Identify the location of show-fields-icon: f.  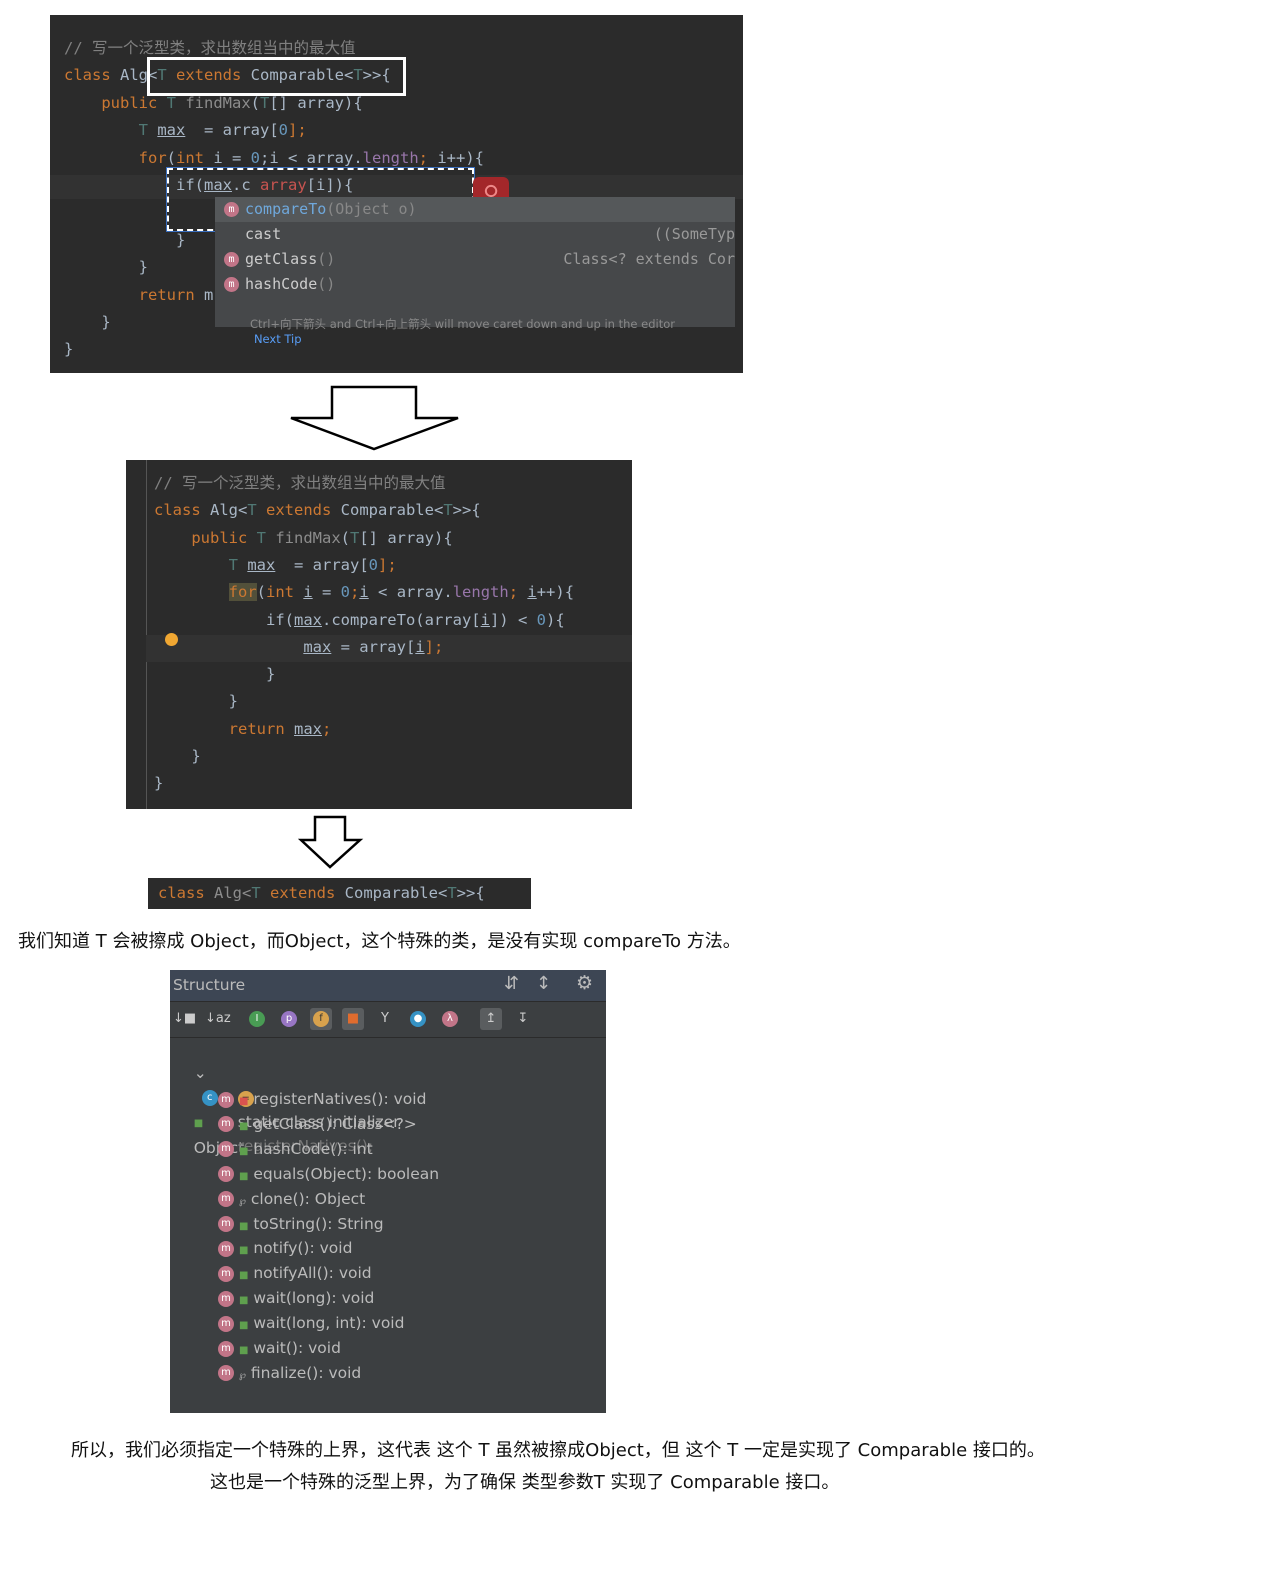
(321, 1019).